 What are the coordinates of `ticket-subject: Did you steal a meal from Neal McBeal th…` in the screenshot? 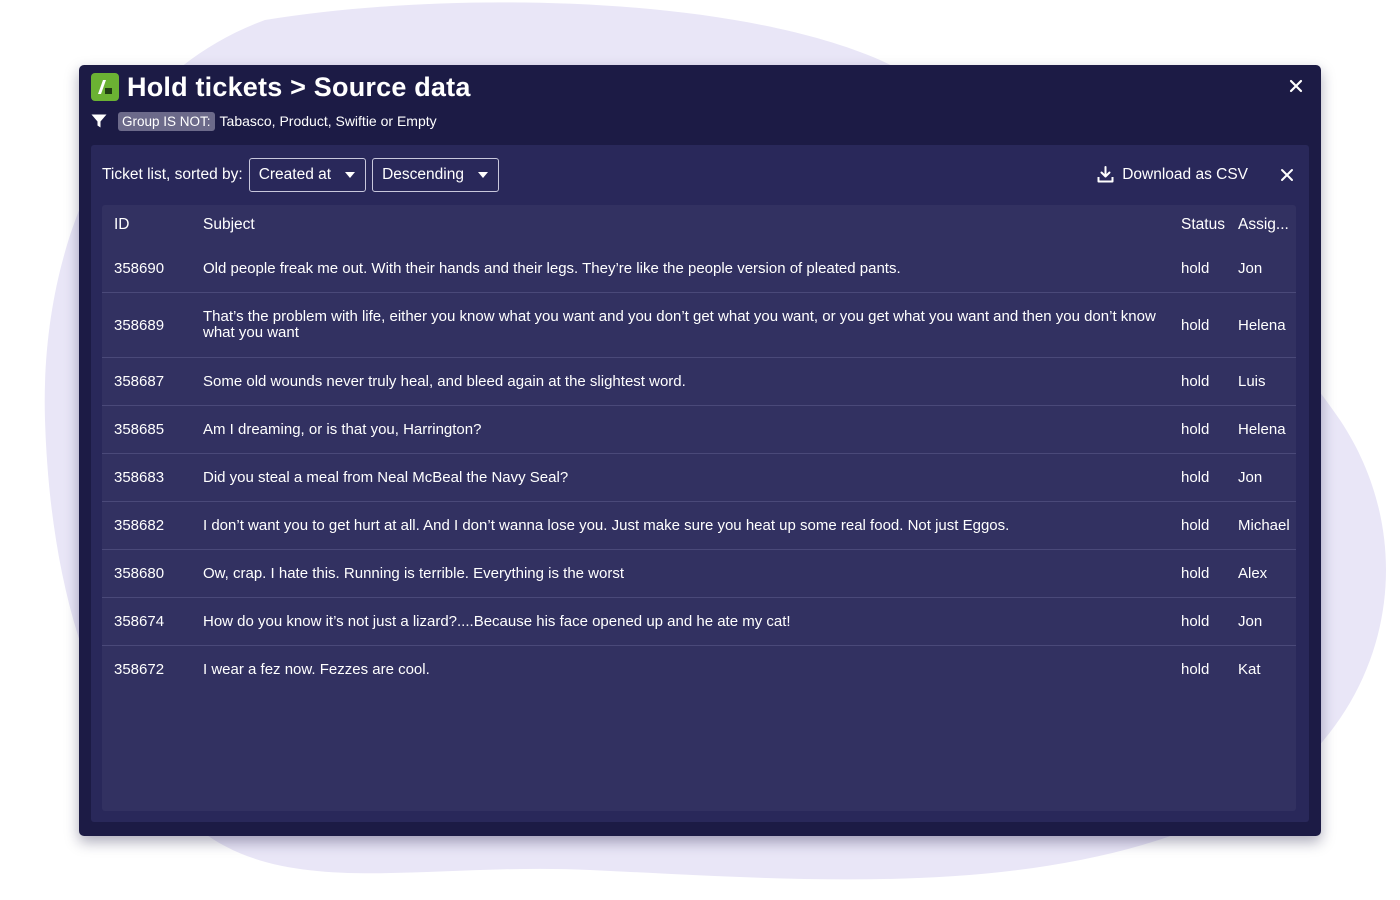 It's located at (692, 477).